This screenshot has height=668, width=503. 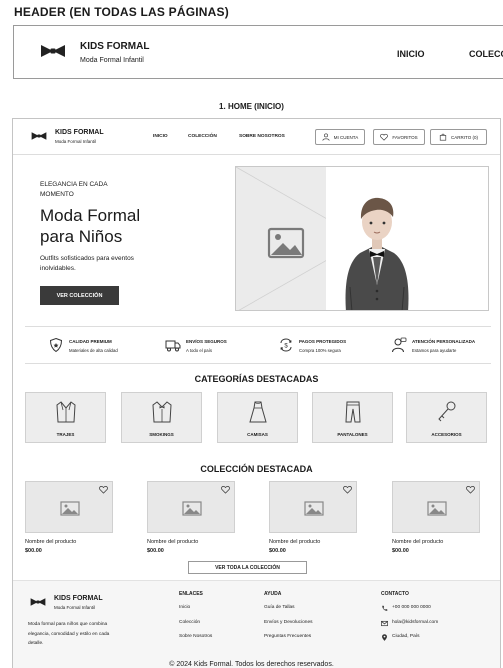 What do you see at coordinates (258, 412) in the screenshot?
I see `dress-icon` at bounding box center [258, 412].